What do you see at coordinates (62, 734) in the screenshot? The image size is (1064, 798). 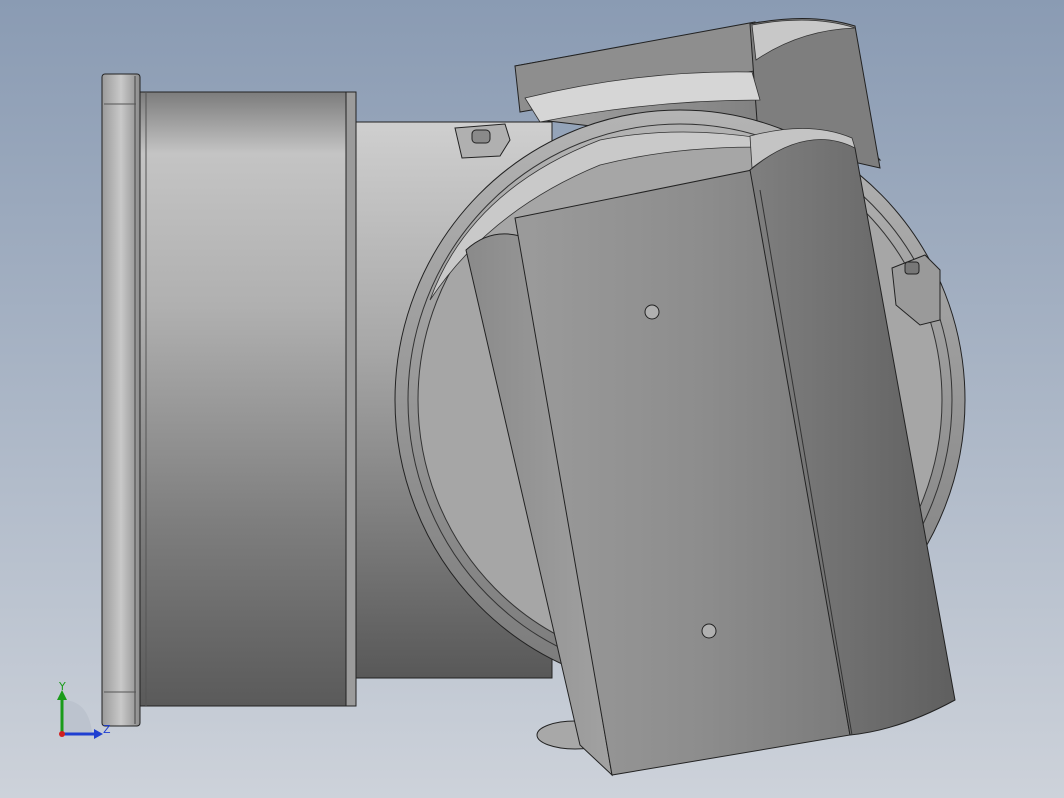 I see `x-axis-dot` at bounding box center [62, 734].